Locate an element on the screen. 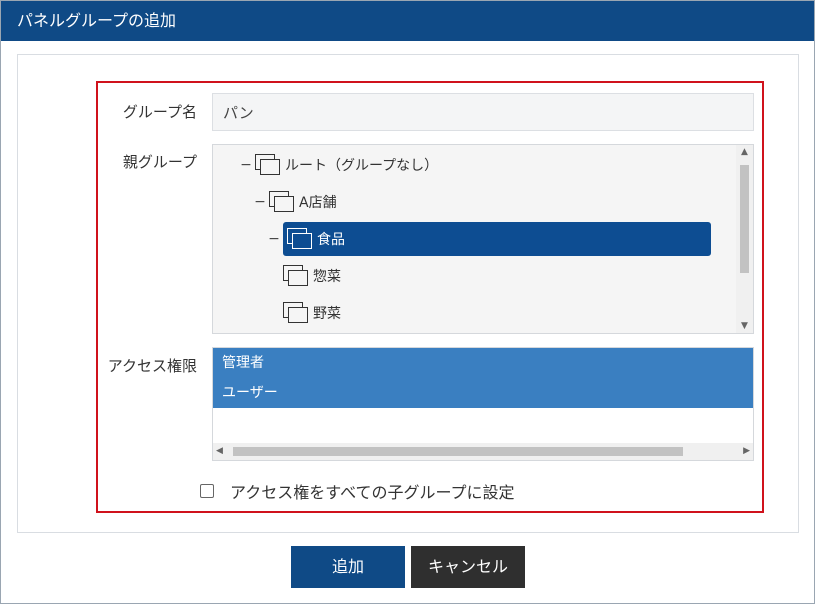 The image size is (815, 604). tree-item-label: A店舗 is located at coordinates (318, 203).